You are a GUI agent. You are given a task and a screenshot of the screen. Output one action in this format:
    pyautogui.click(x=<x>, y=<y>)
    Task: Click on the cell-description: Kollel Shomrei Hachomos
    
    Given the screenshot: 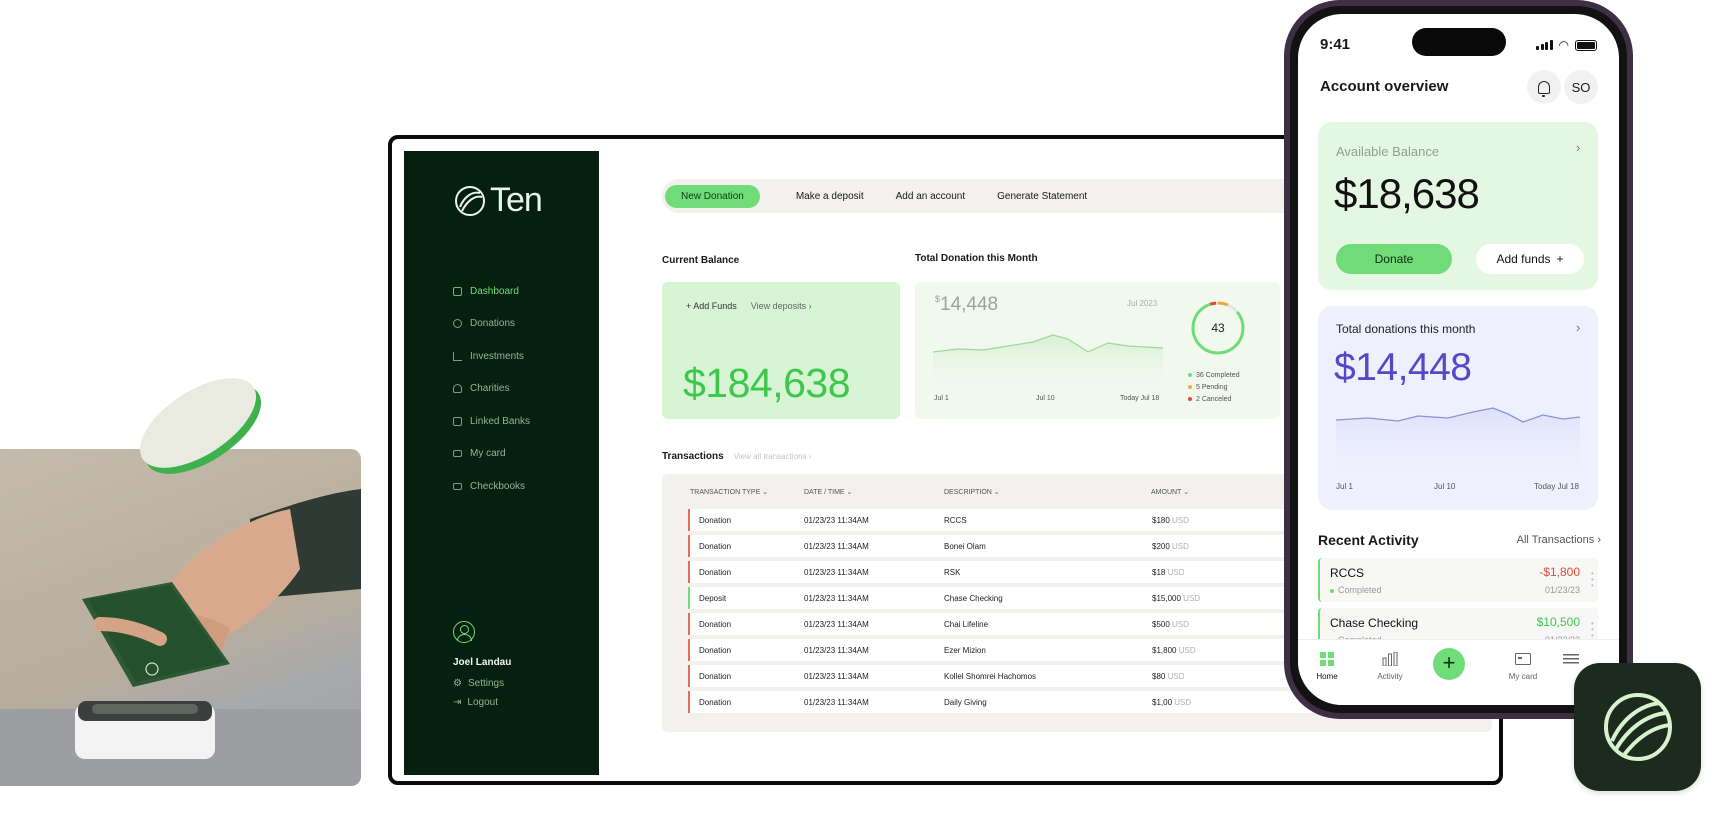 What is the action you would take?
    pyautogui.click(x=990, y=676)
    